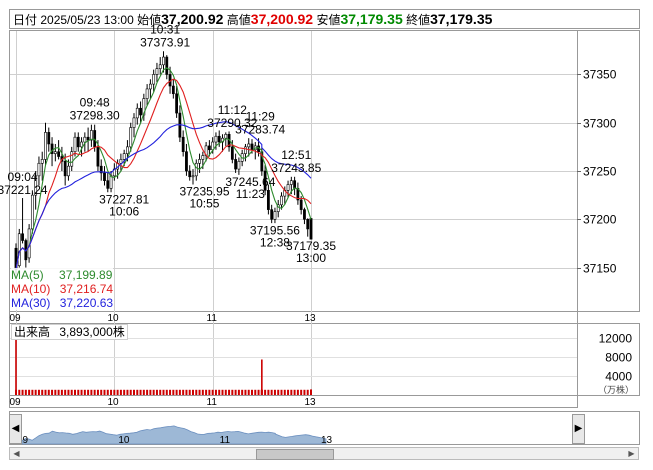  Describe the element at coordinates (600, 220) in the screenshot. I see `price-tick-37200: 37200` at that location.